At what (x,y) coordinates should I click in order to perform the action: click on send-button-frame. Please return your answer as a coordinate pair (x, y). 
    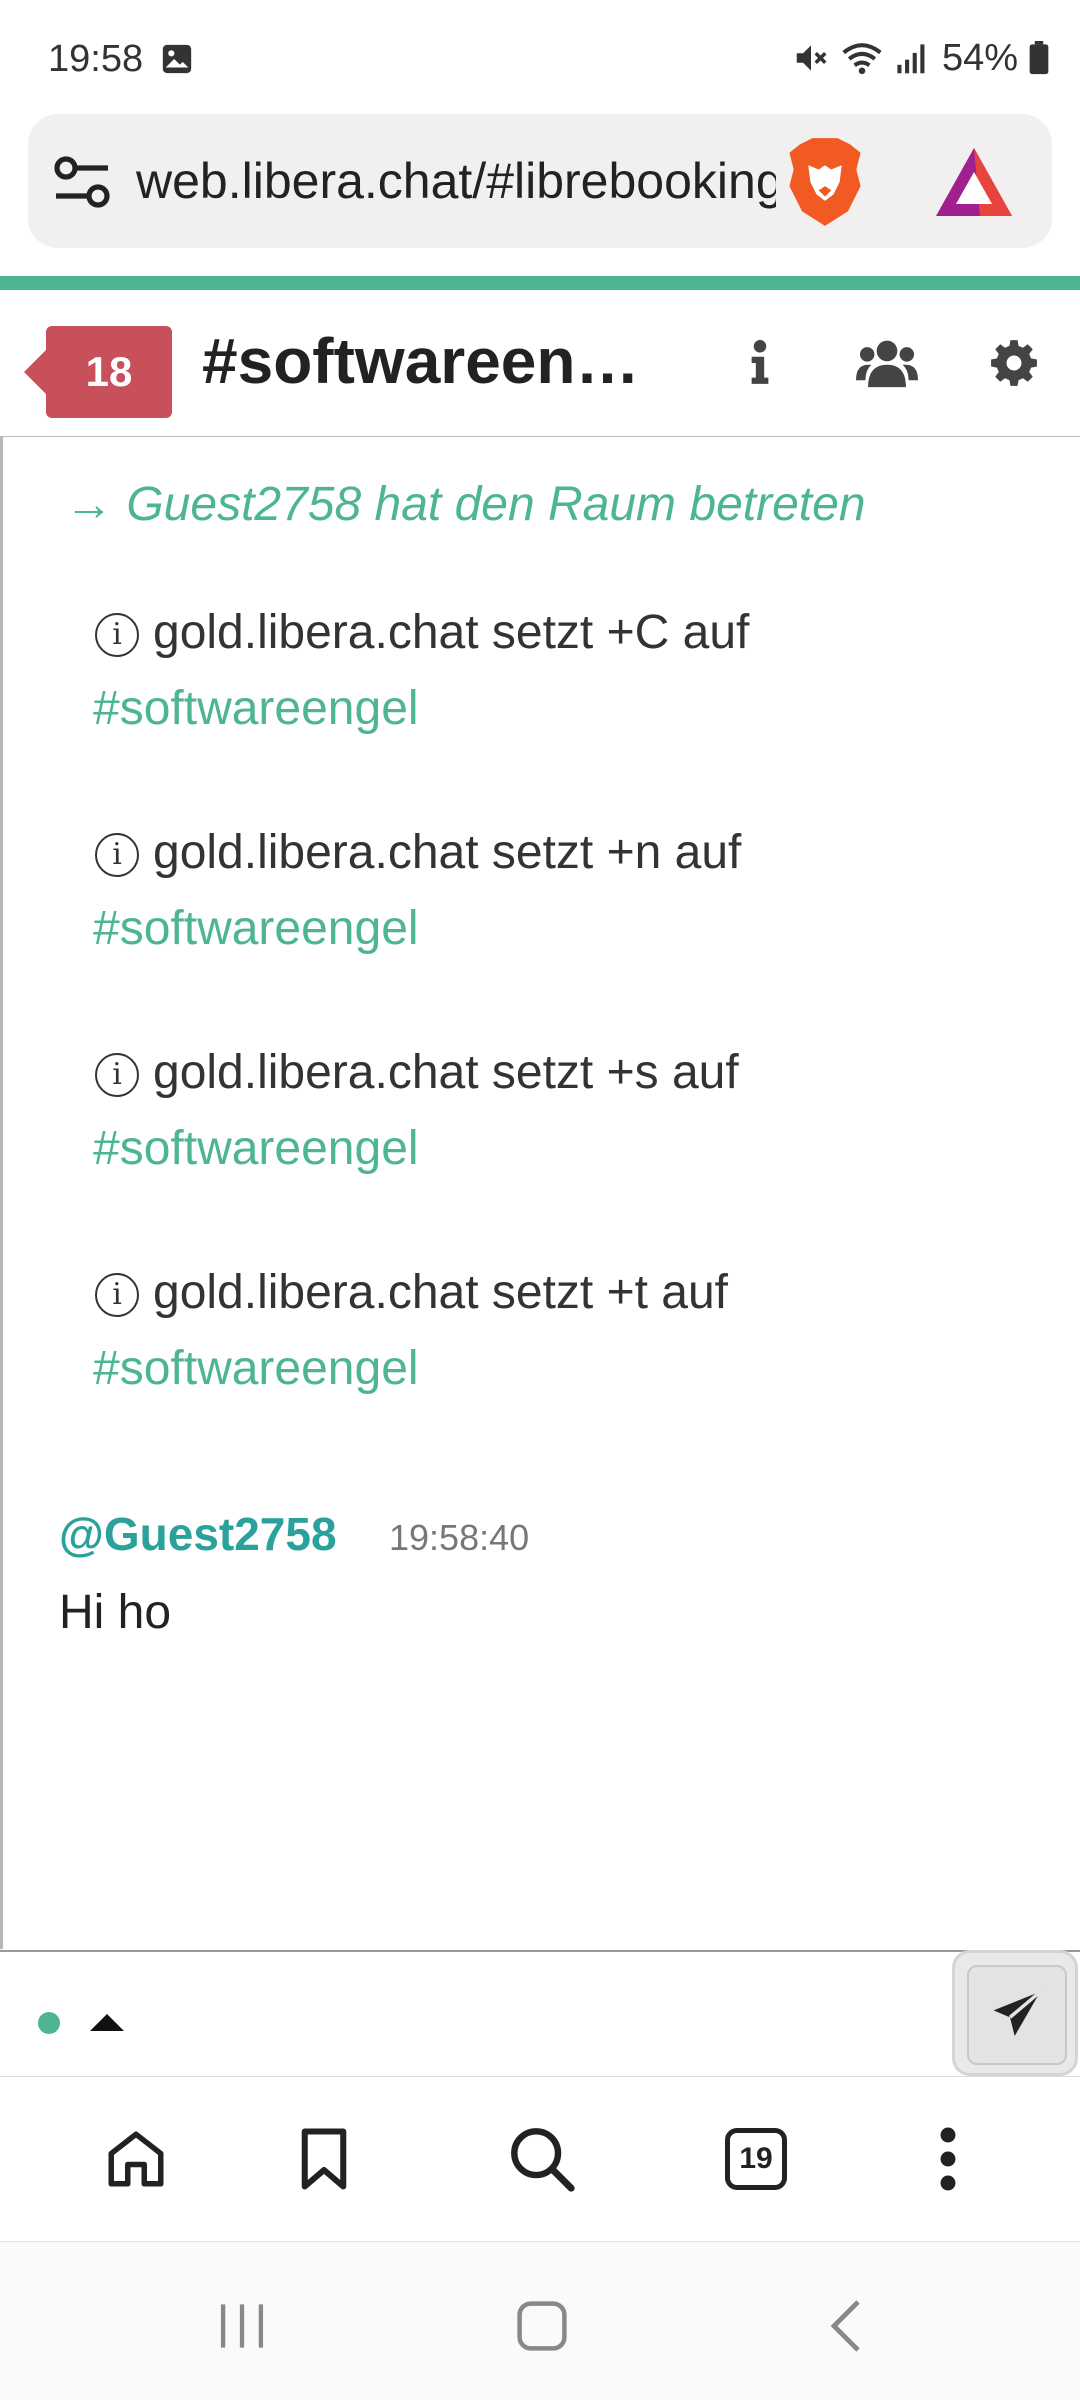
    Looking at the image, I should click on (1015, 2013).